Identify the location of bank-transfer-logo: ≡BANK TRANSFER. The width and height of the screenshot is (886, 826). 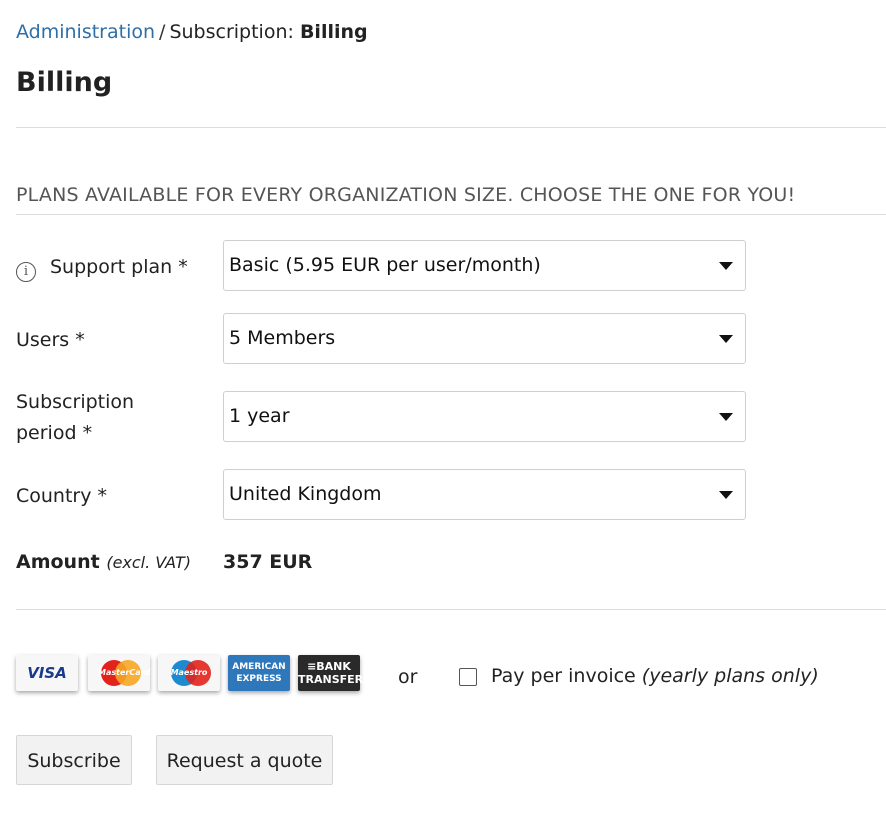
(331, 673).